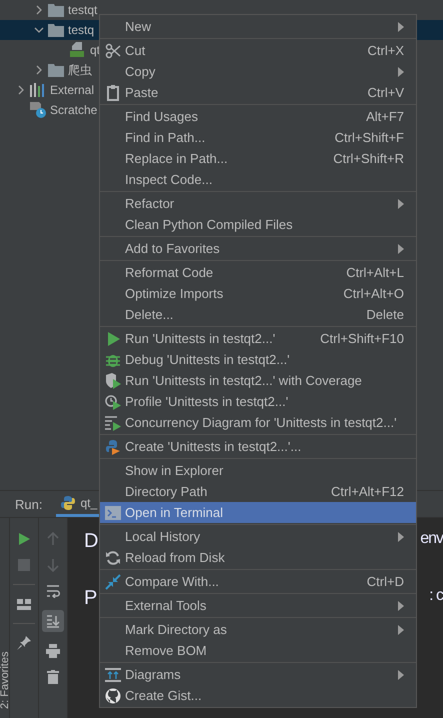  I want to click on tree-item-label: External, so click(72, 90).